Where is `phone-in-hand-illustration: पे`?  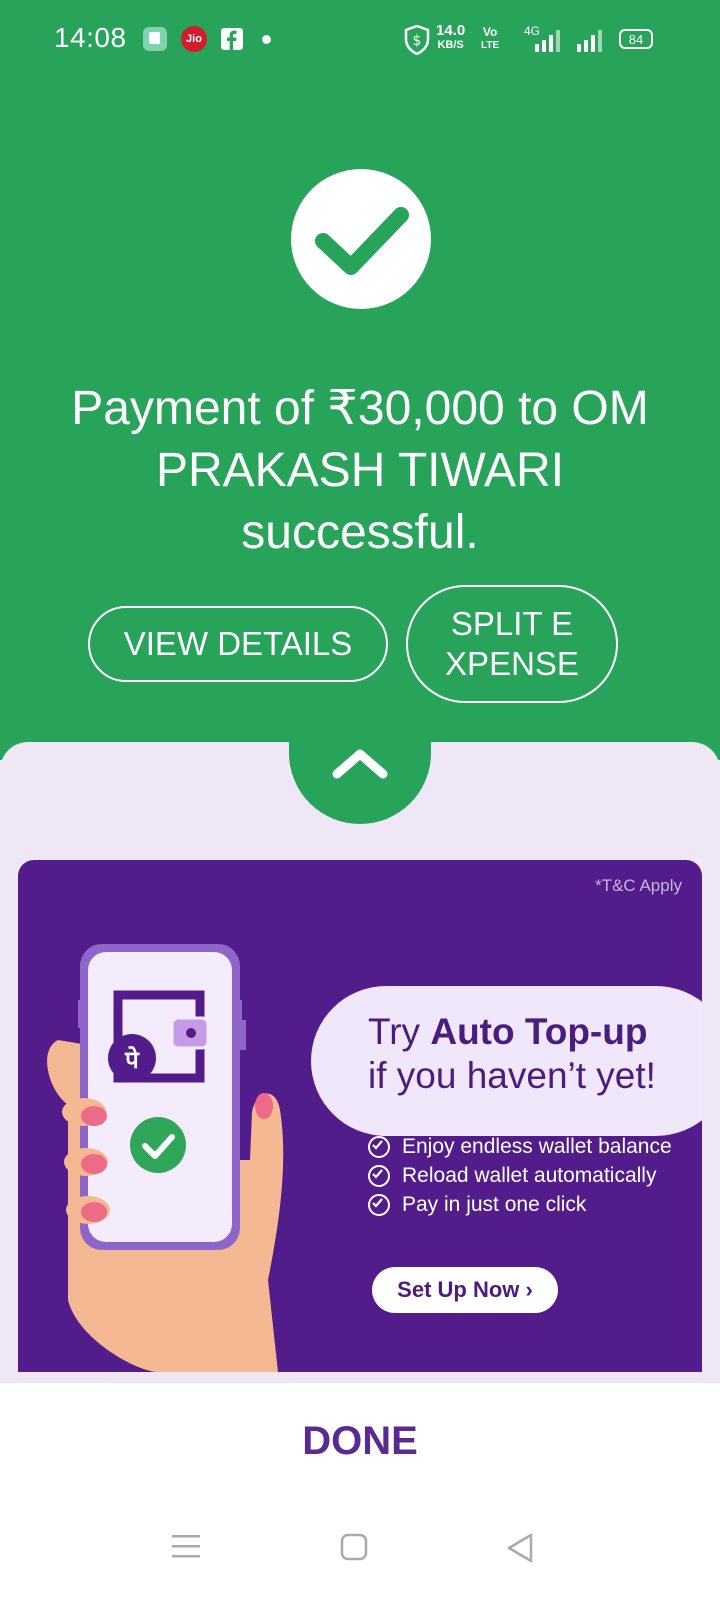 phone-in-hand-illustration: पे is located at coordinates (165, 1158).